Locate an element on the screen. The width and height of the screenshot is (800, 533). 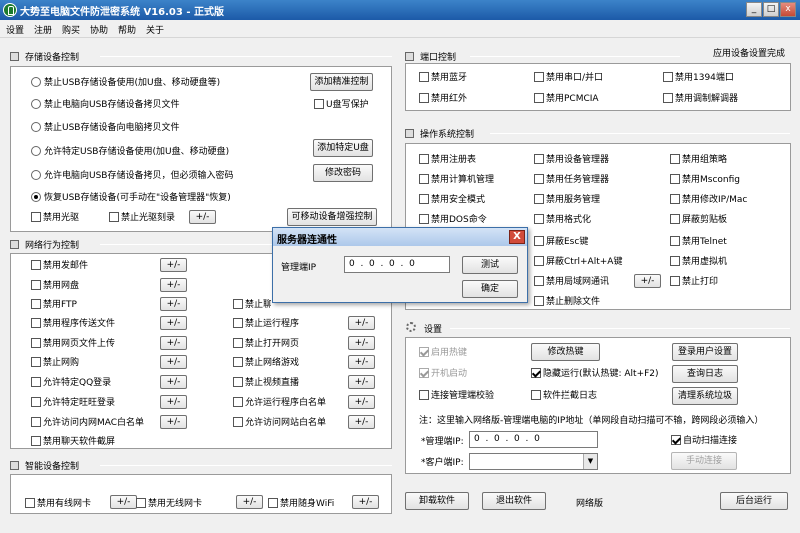
dialog-ip-input: 0 . 0 . 0 . 0 is located at coordinates (397, 264).